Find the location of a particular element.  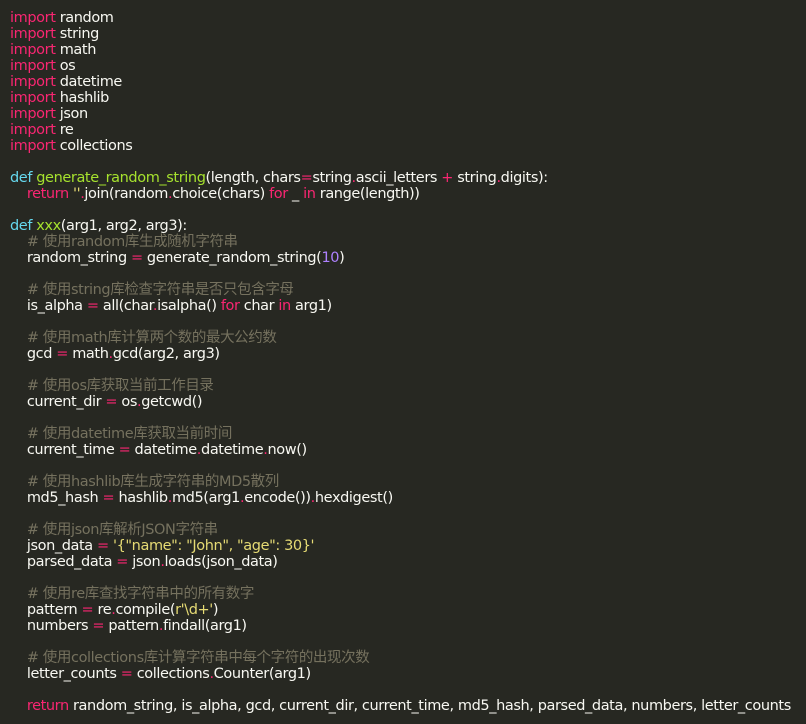

code-line: def xxx(arg1, arg2, arg3): is located at coordinates (408, 226).